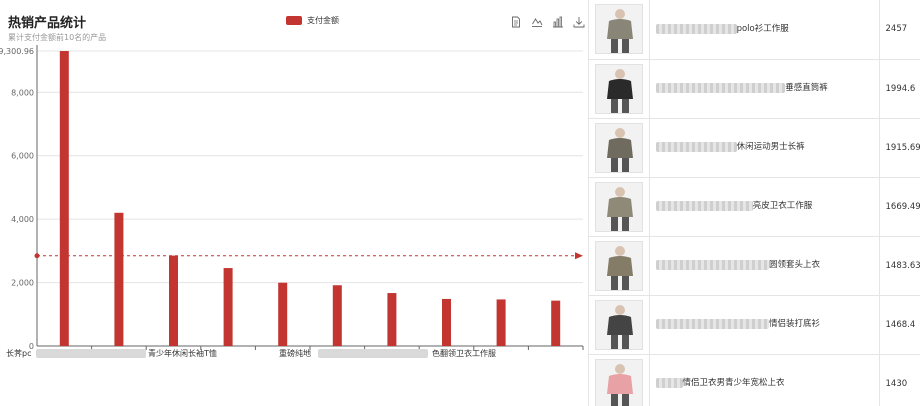 This screenshot has width=920, height=406. I want to click on product-name: 垂感直筒裤, so click(806, 88).